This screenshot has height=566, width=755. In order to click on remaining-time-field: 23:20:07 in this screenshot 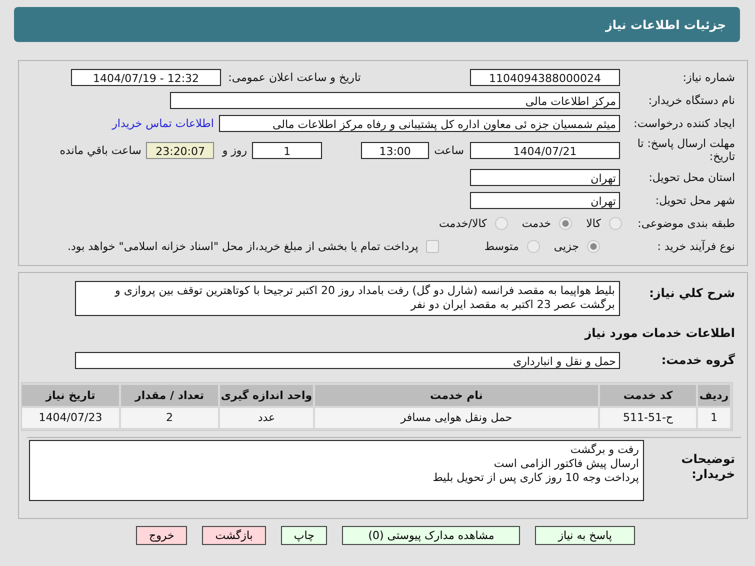, I will do `click(180, 150)`.